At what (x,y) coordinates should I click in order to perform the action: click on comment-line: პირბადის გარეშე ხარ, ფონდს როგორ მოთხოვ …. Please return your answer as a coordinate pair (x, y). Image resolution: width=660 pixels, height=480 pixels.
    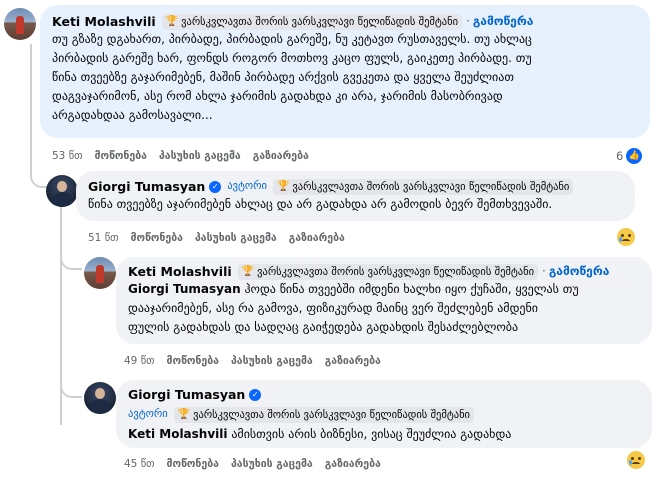
    Looking at the image, I should click on (292, 58).